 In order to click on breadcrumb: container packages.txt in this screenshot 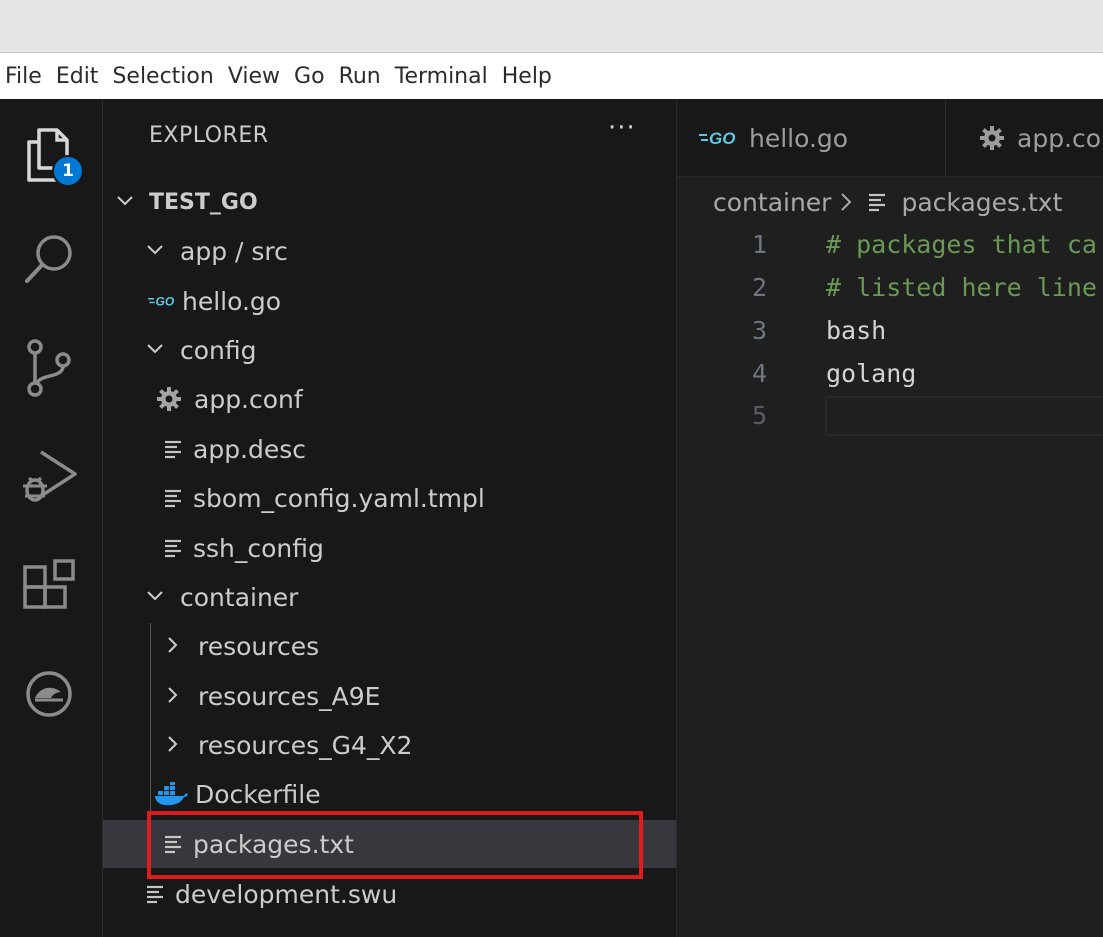, I will do `click(887, 202)`.